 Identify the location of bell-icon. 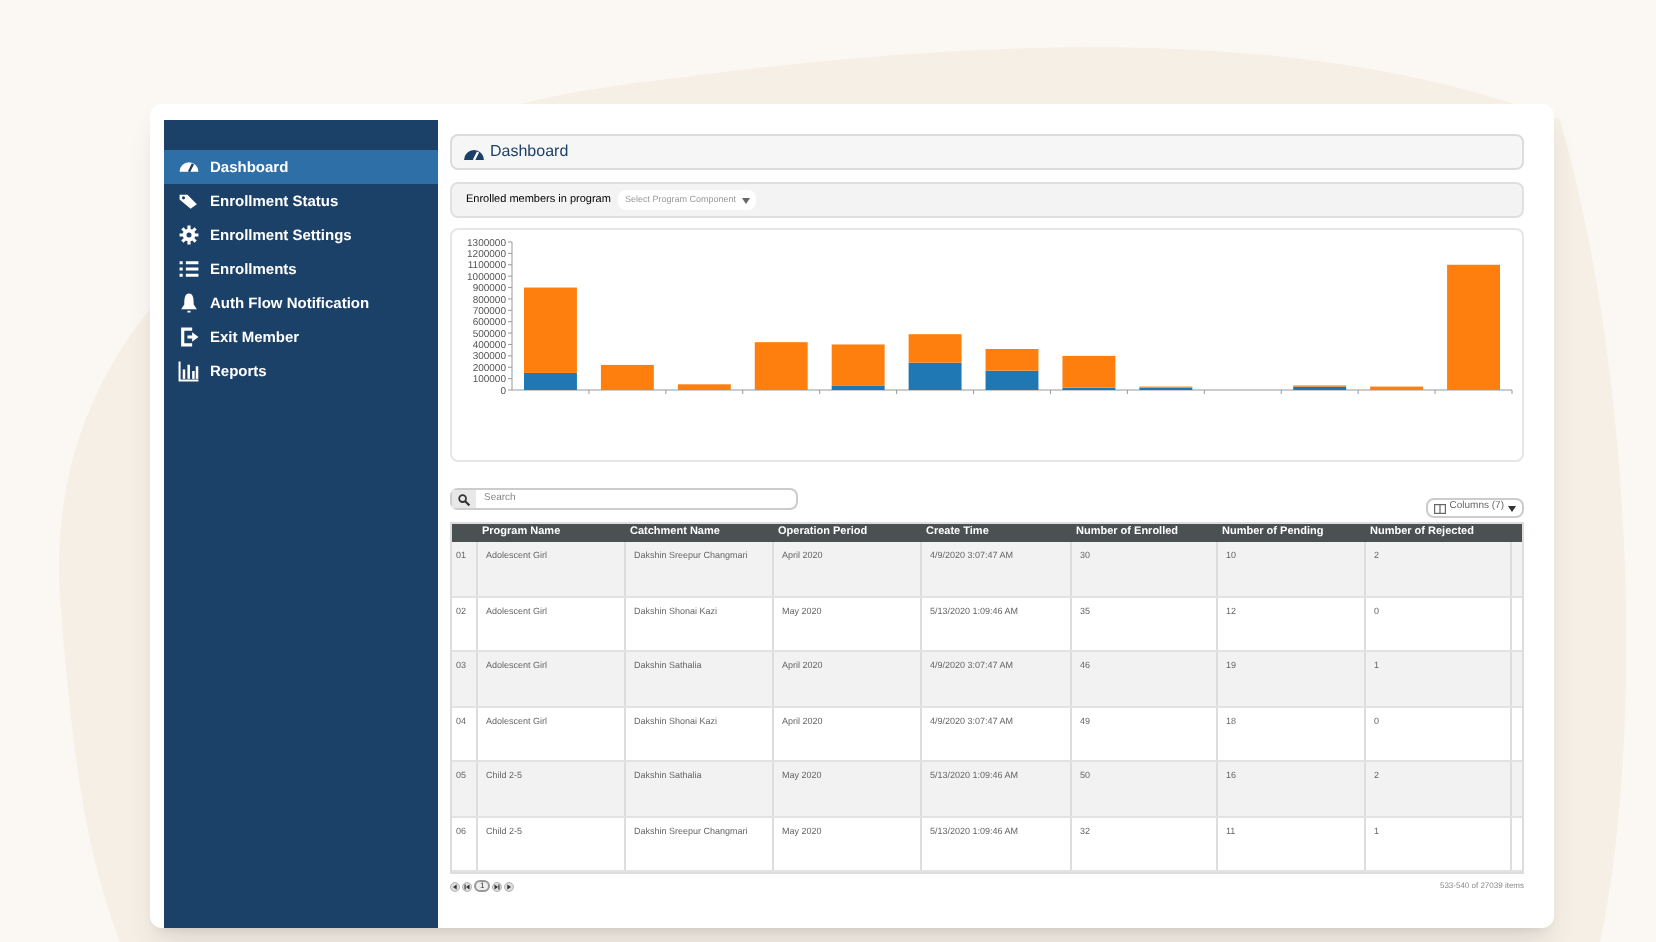
(189, 303).